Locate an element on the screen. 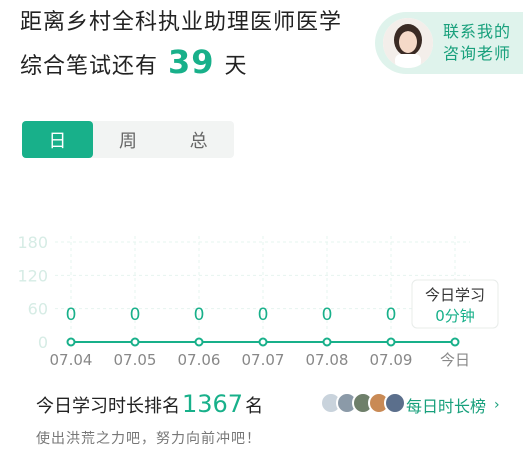 The height and width of the screenshot is (475, 523). x-tick-label: 07.07 is located at coordinates (263, 360).